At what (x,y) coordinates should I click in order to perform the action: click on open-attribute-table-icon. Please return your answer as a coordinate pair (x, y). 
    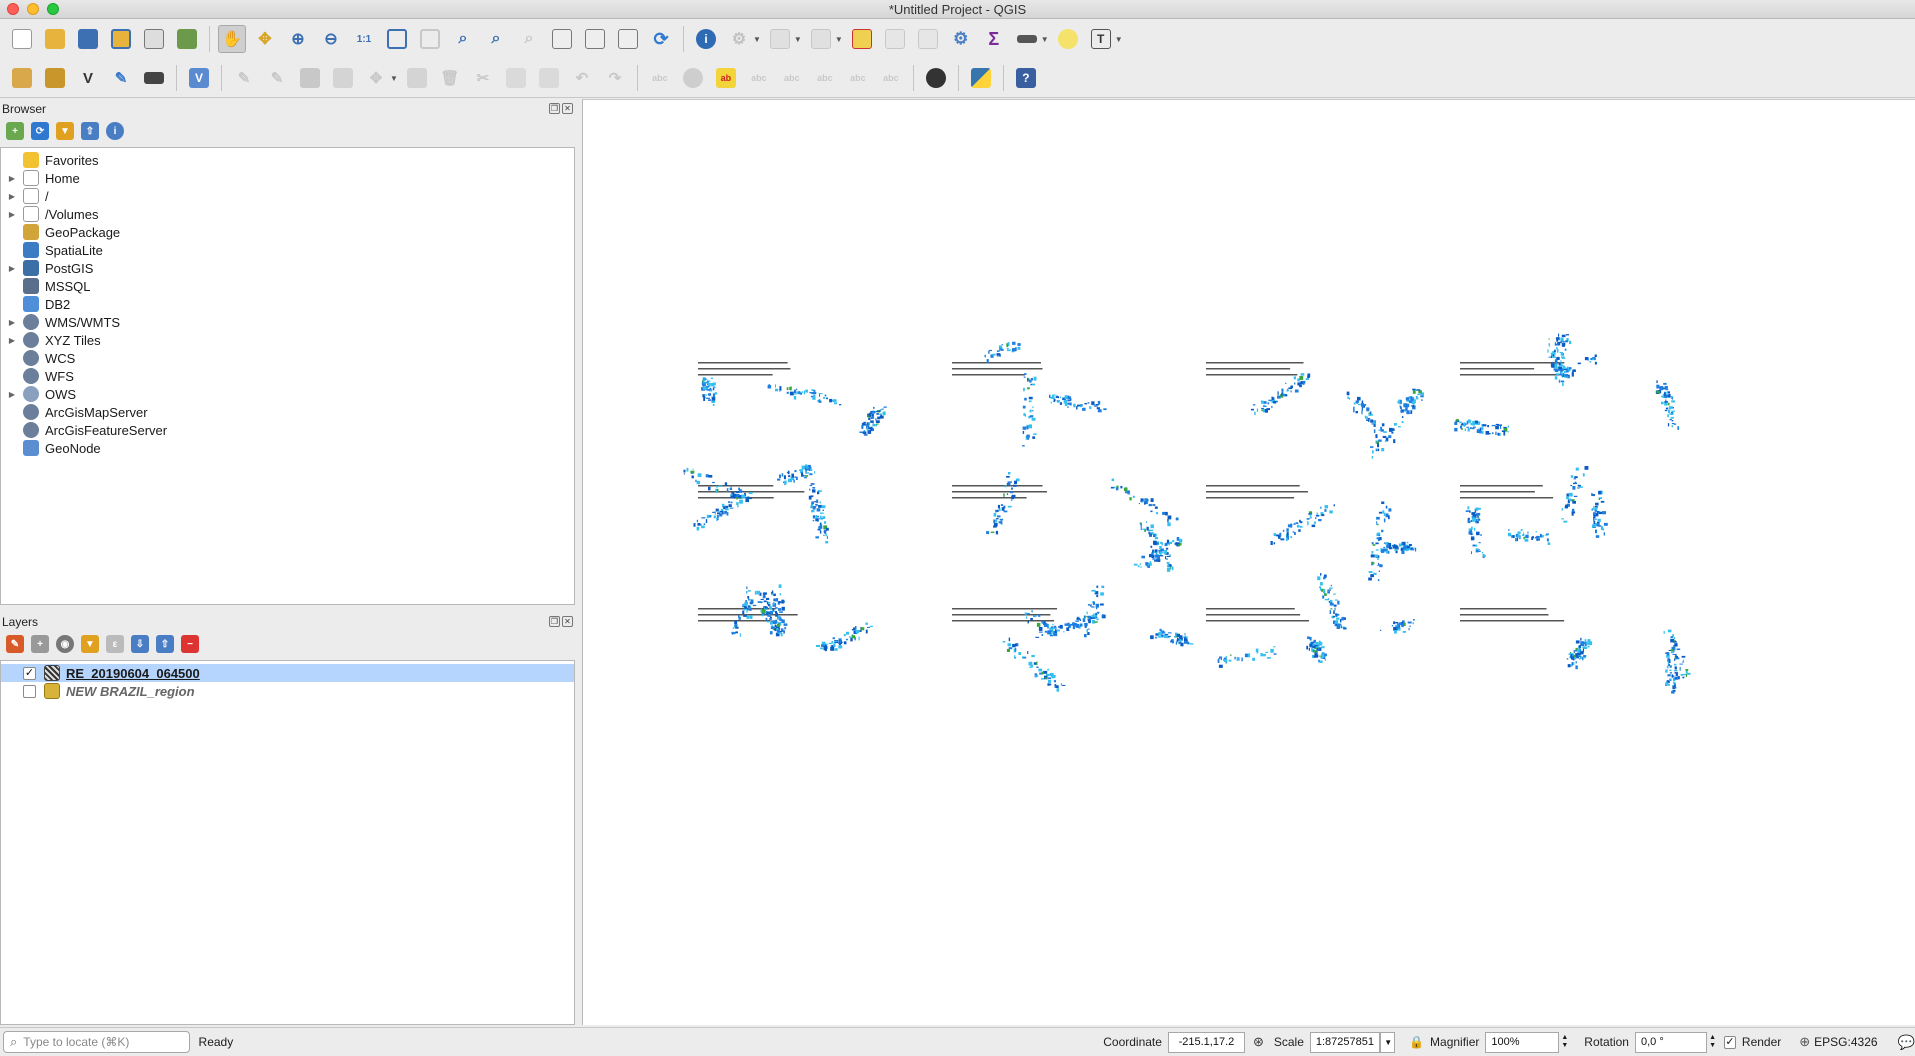
    Looking at the image, I should click on (895, 39).